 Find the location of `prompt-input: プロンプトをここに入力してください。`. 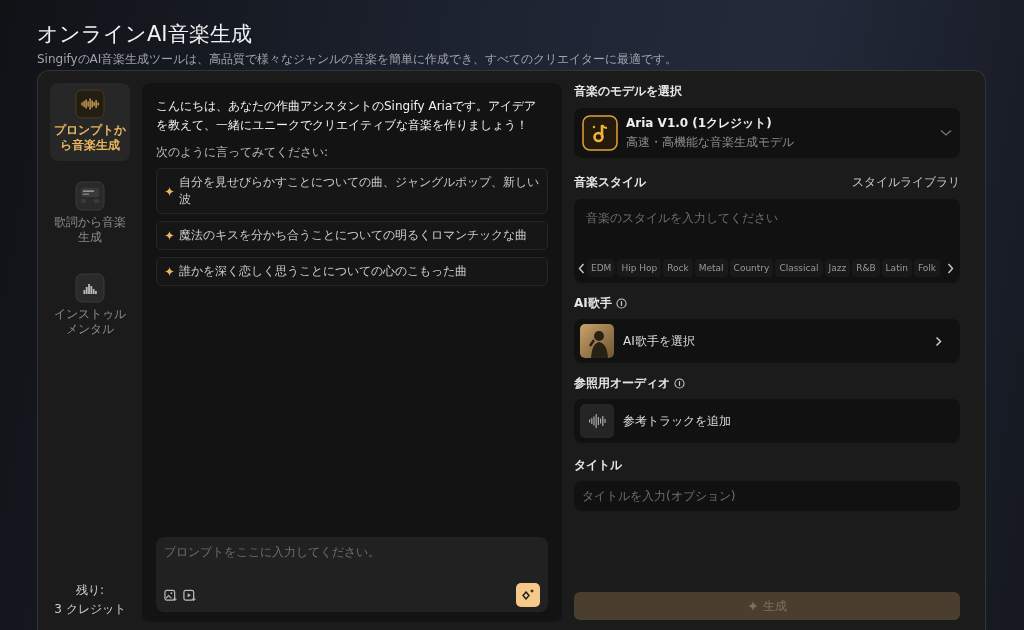

prompt-input: プロンプトをここに入力してください。 is located at coordinates (352, 552).